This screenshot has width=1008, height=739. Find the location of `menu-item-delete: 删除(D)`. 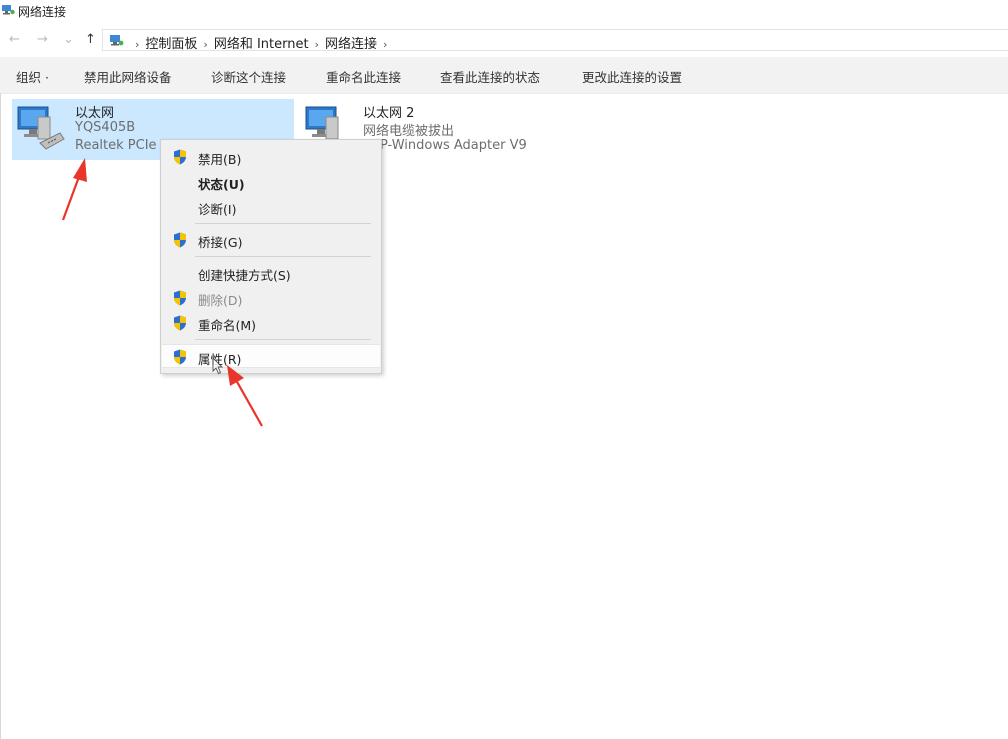

menu-item-delete: 删除(D) is located at coordinates (271, 298).